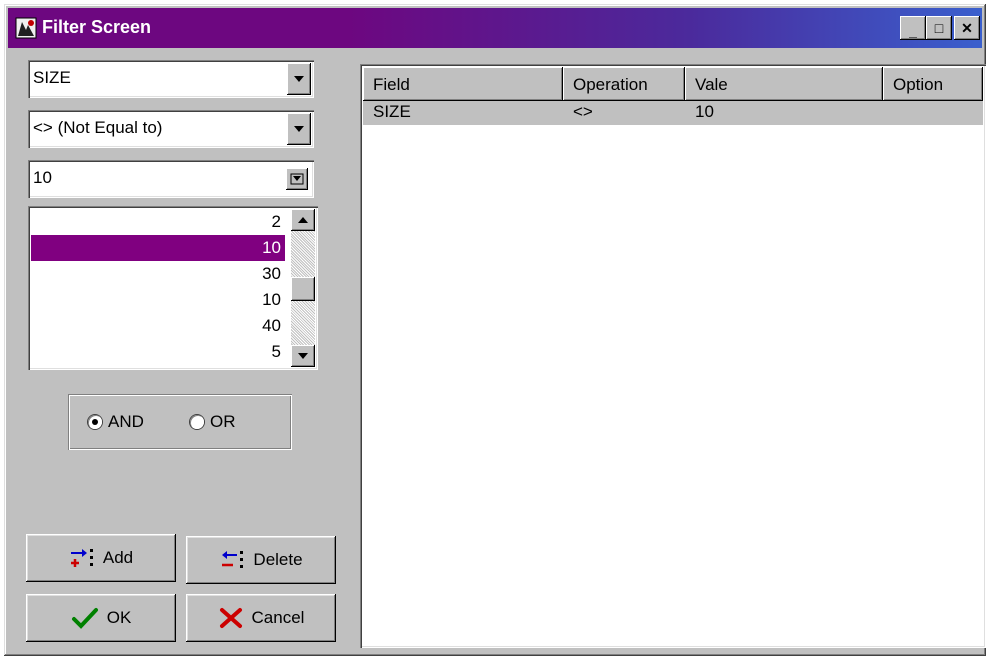 This screenshot has width=990, height=660. Describe the element at coordinates (158, 352) in the screenshot. I see `list-item: 5` at that location.